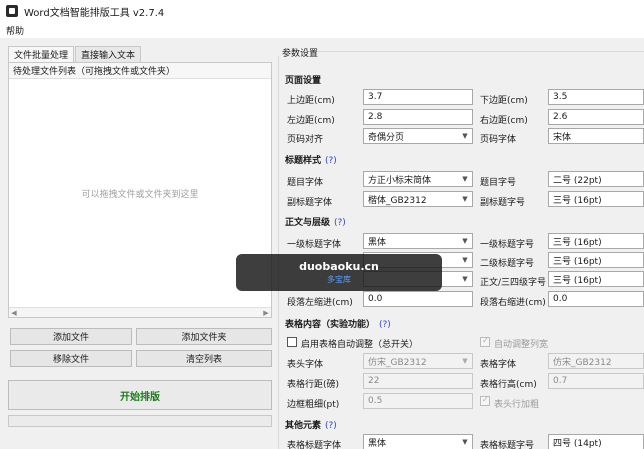 The height and width of the screenshot is (449, 644). What do you see at coordinates (513, 303) in the screenshot?
I see `para-right-indent-label: 段落右缩进(cm)` at bounding box center [513, 303].